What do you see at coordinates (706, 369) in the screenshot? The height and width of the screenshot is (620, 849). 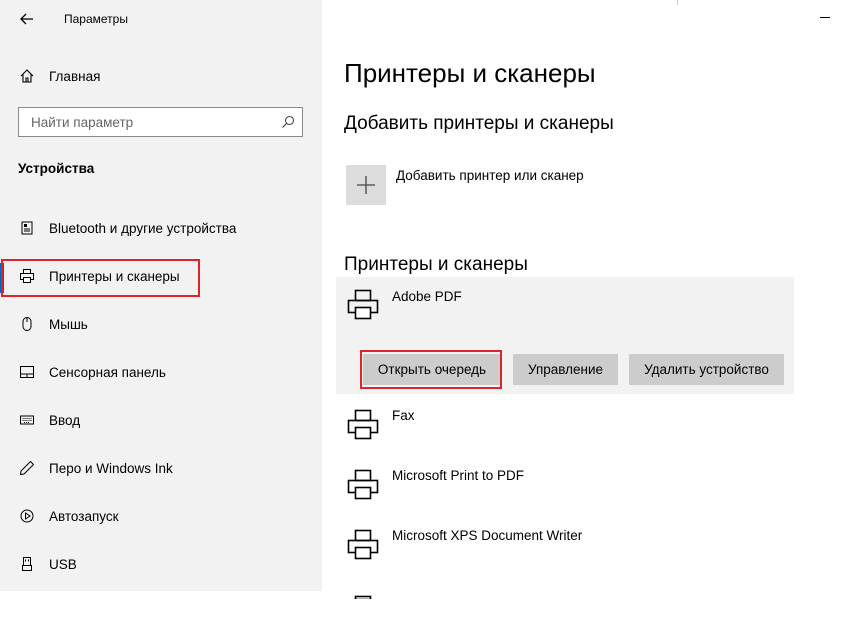 I see `remove-device-button: Удалить устройство` at bounding box center [706, 369].